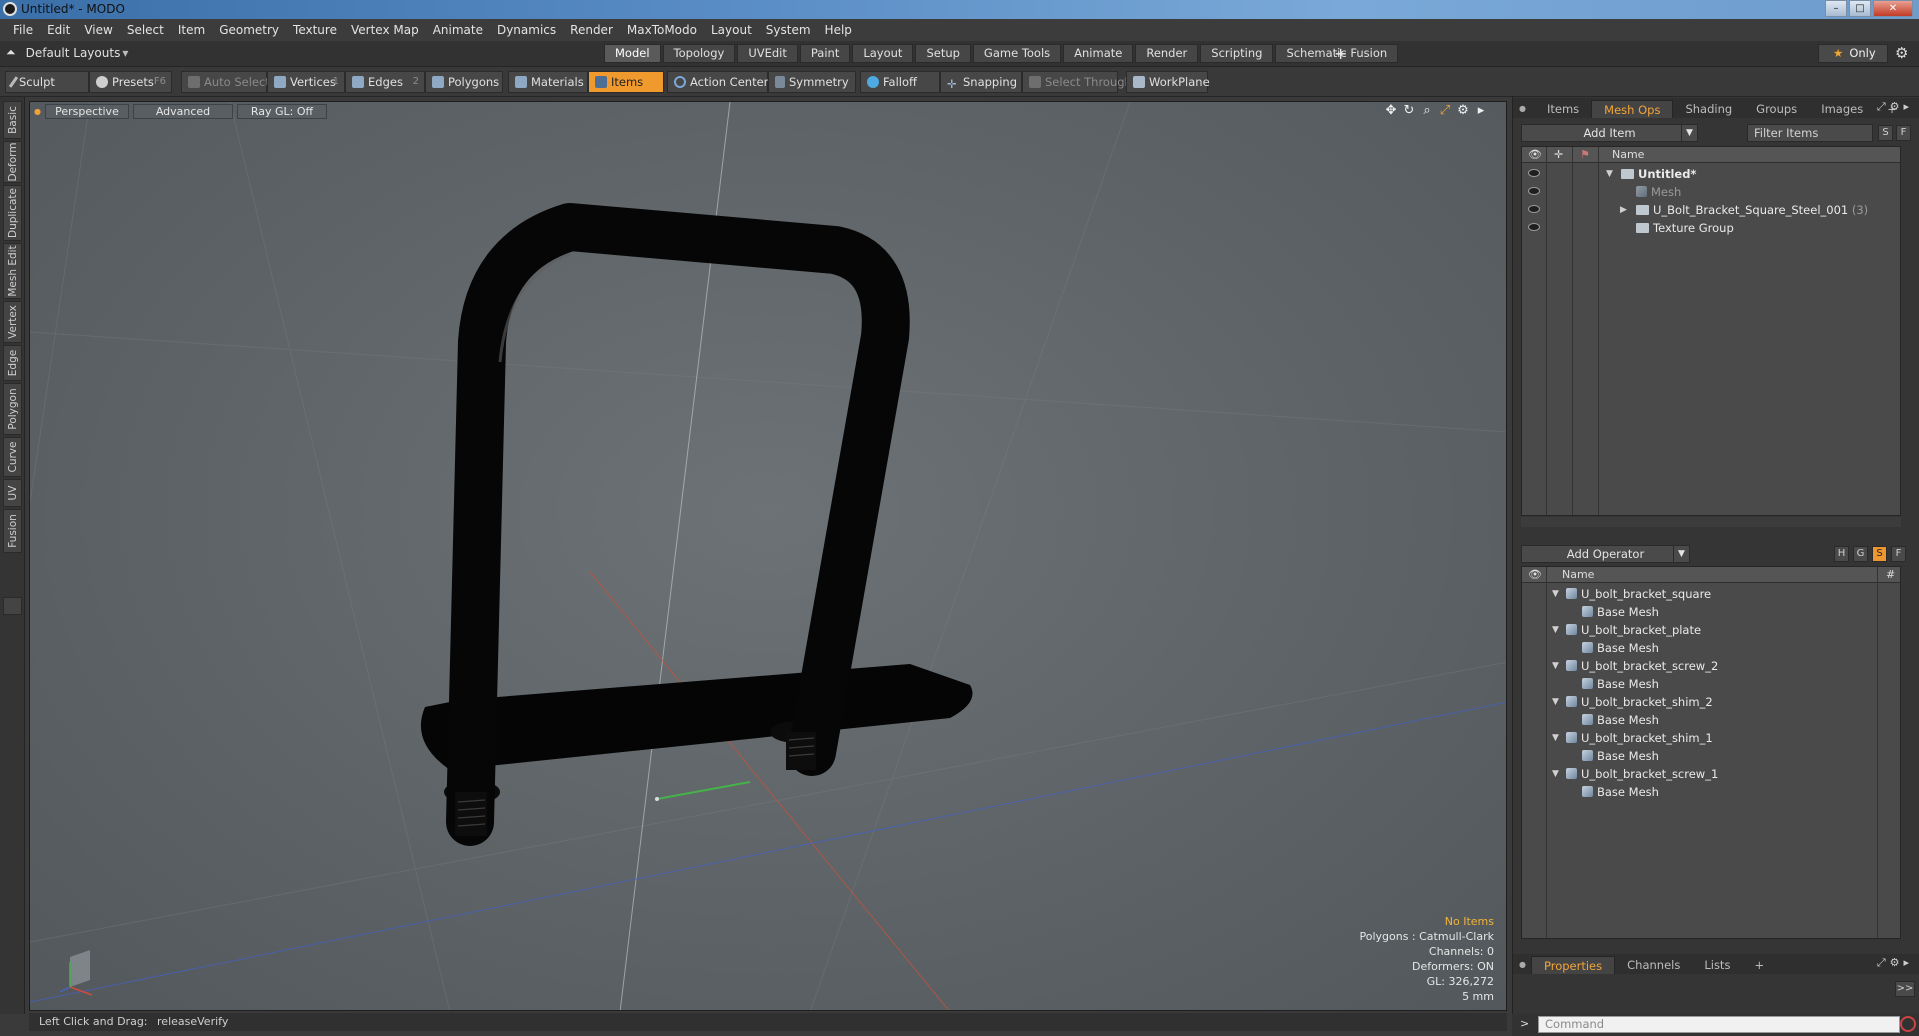 The width and height of the screenshot is (1919, 1036). I want to click on add-item-dropdown: Add Item ▼, so click(1609, 133).